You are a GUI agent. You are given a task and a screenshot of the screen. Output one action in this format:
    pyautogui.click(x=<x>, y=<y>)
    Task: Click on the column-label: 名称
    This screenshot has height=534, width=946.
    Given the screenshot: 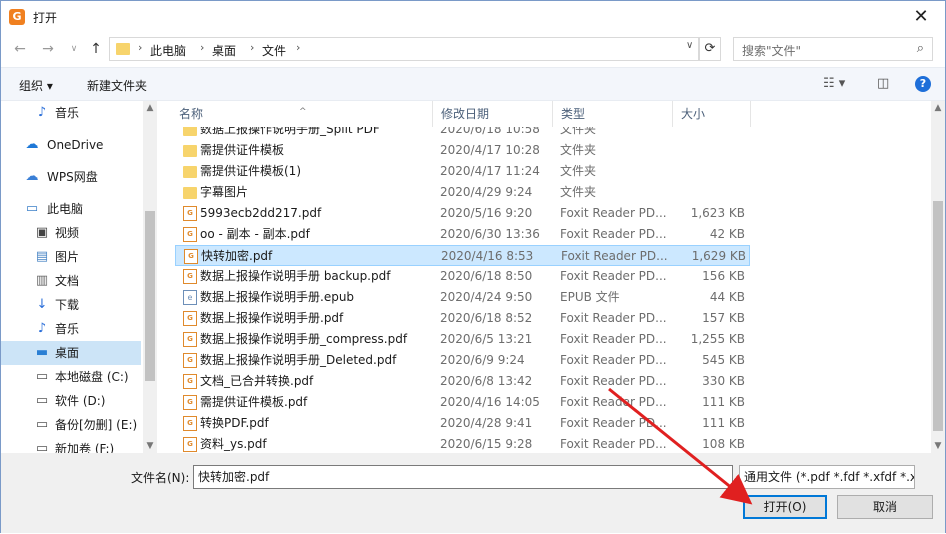 What is the action you would take?
    pyautogui.click(x=191, y=114)
    